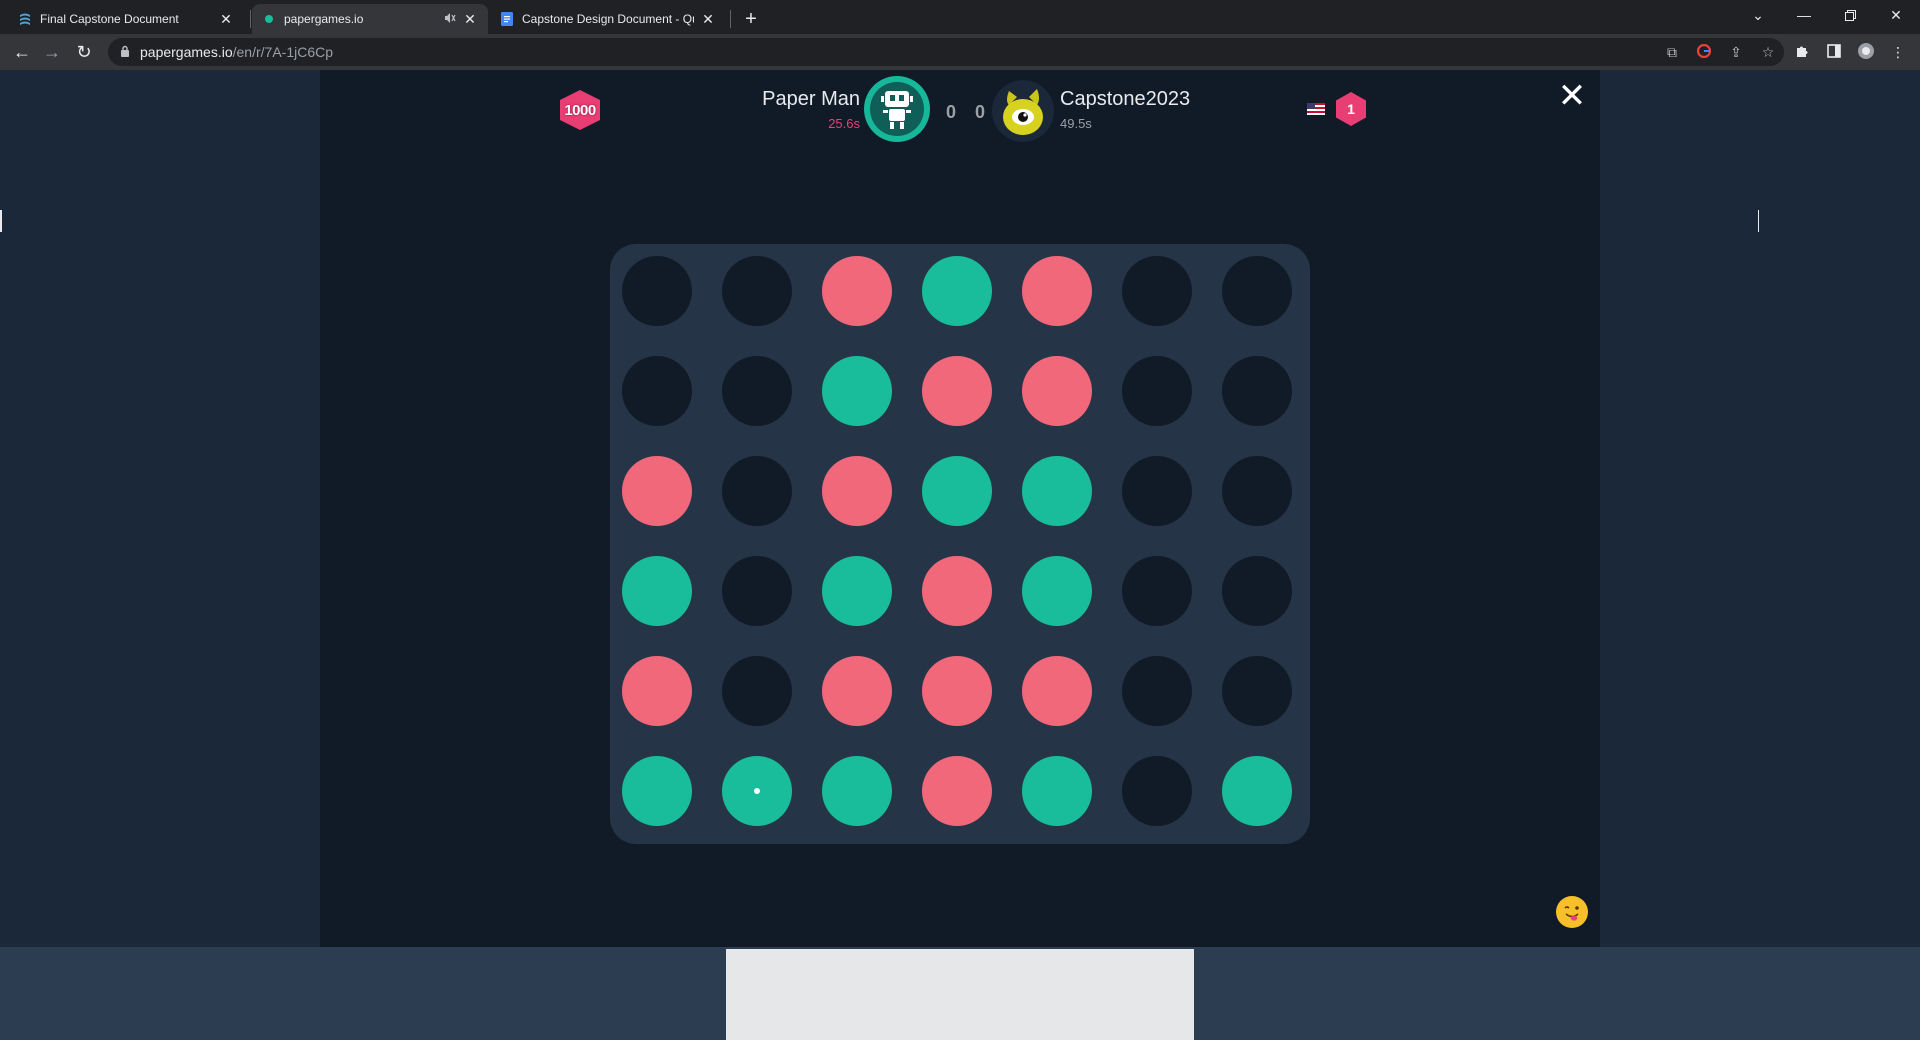 The height and width of the screenshot is (1040, 1920). Describe the element at coordinates (657, 591) in the screenshot. I see `board-cell-r4-c1-green` at that location.